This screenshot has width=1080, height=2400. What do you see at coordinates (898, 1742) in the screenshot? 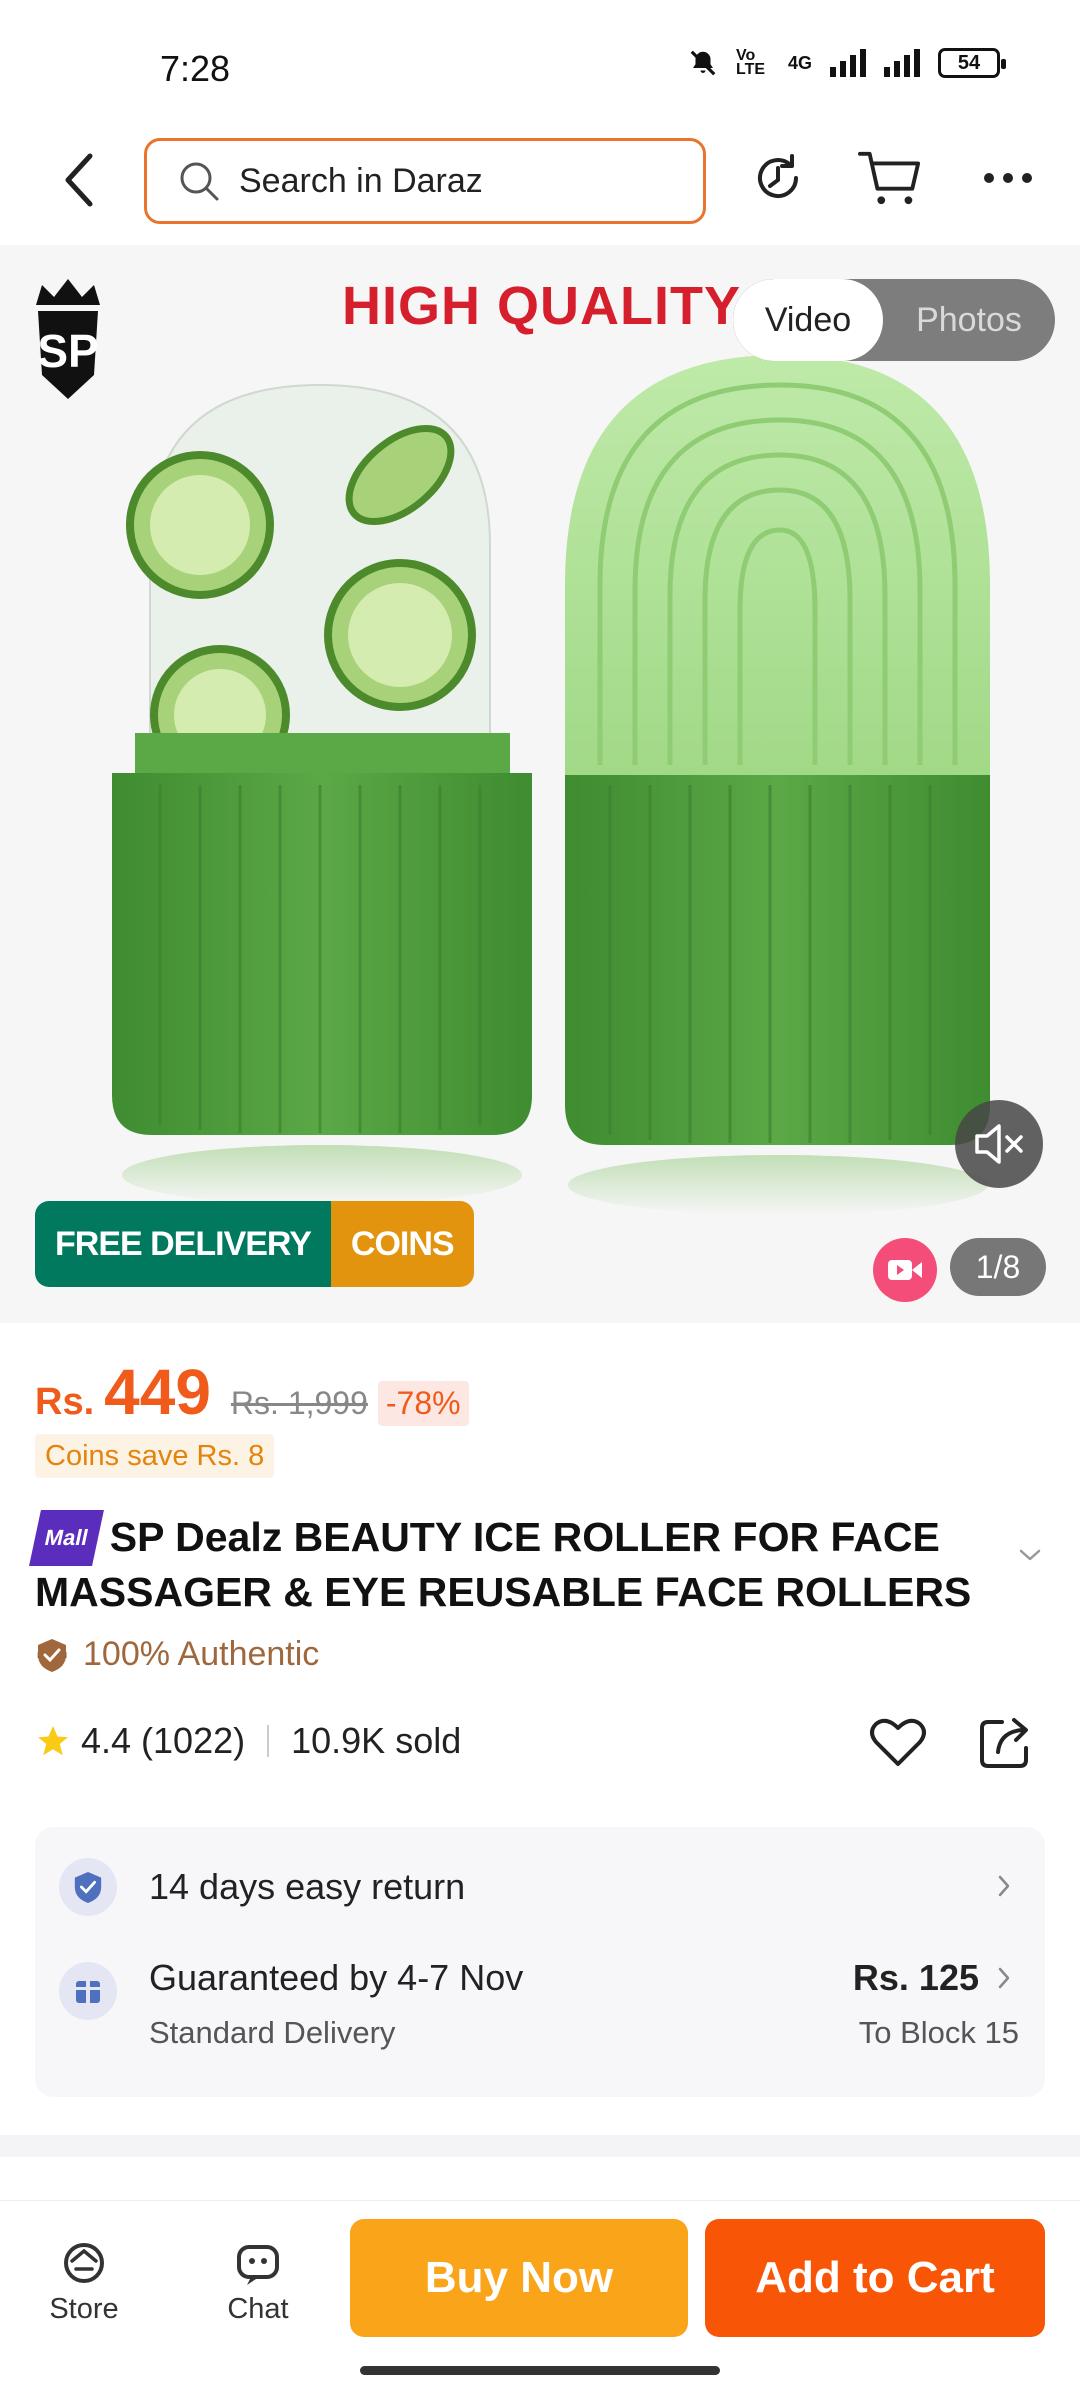
I see `wishlist-heart-icon` at bounding box center [898, 1742].